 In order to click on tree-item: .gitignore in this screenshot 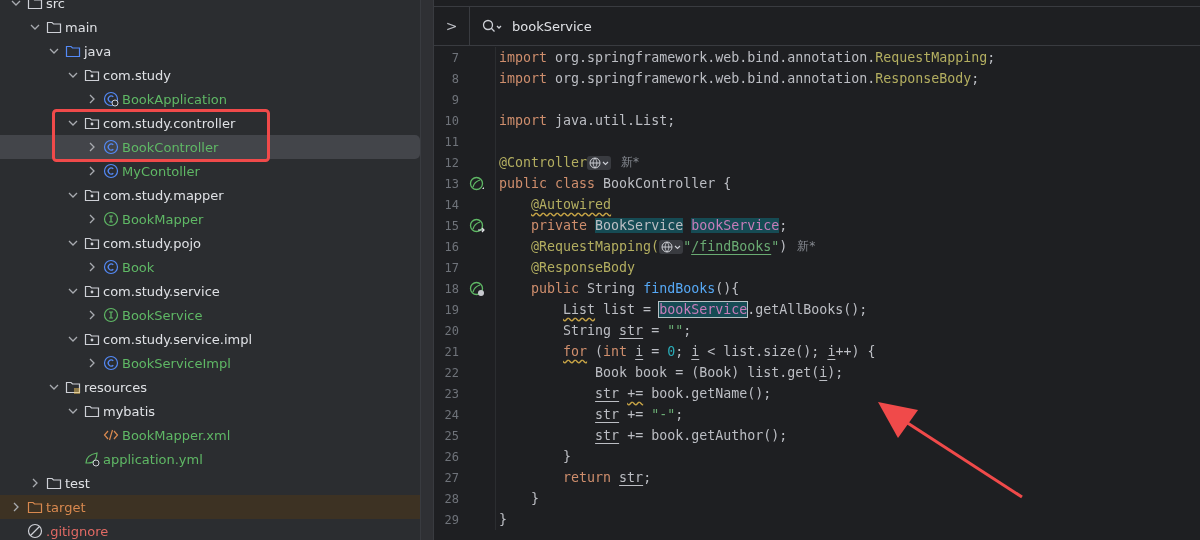, I will do `click(210, 529)`.